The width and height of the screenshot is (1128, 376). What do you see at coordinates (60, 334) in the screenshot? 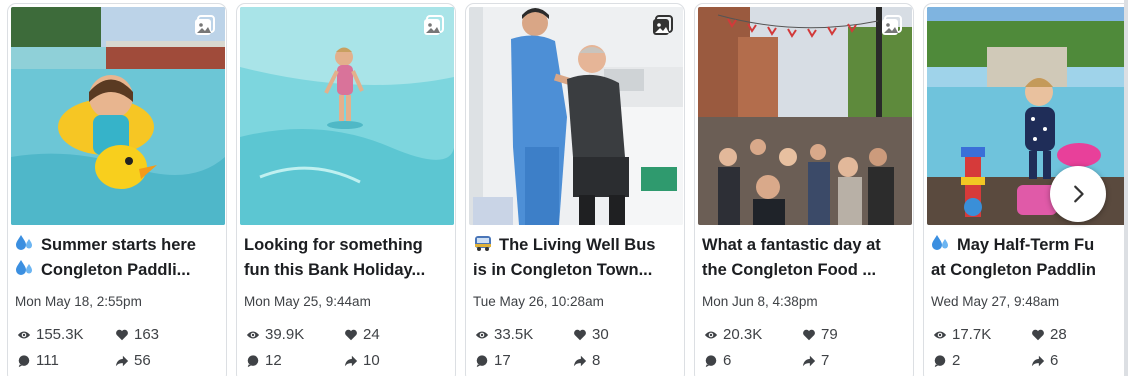
I see `views-value: 155.3K` at bounding box center [60, 334].